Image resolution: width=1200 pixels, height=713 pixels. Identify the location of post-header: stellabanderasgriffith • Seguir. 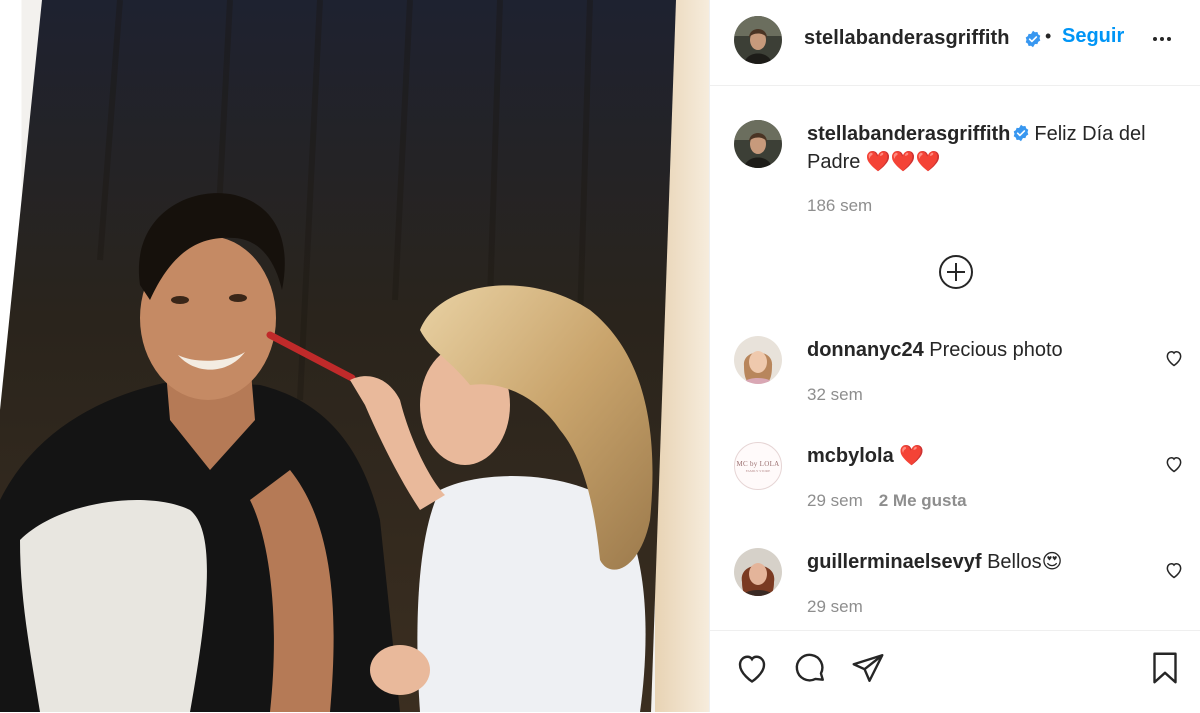
(955, 43).